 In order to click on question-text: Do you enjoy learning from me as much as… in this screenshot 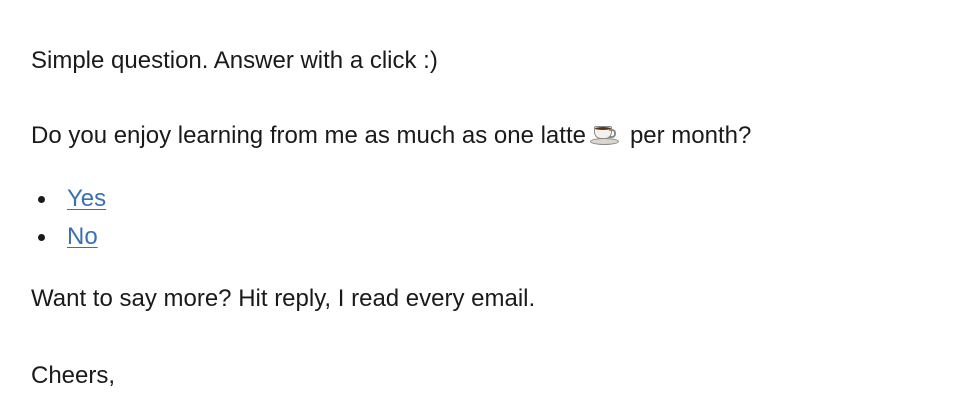, I will do `click(391, 136)`.